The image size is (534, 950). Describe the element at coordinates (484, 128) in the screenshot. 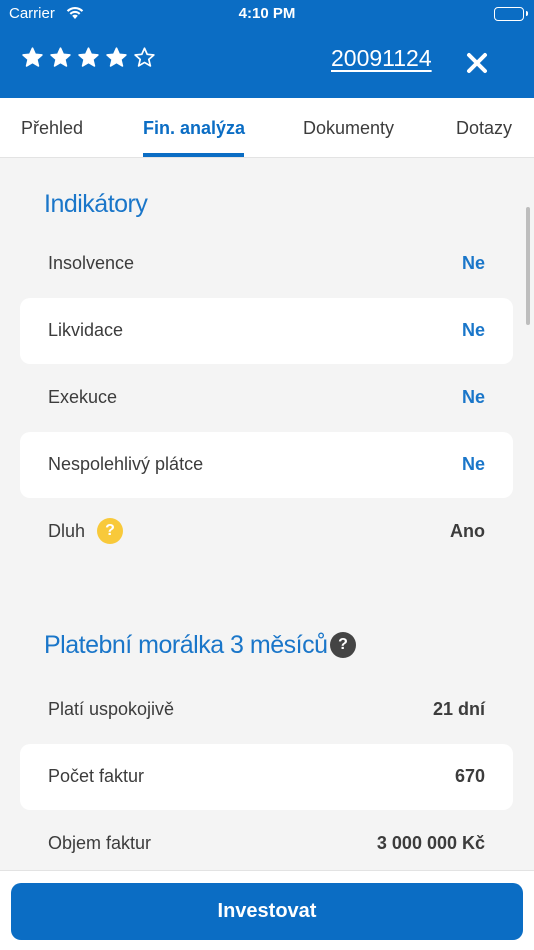

I see `tab-dotazy: Dotazy` at that location.